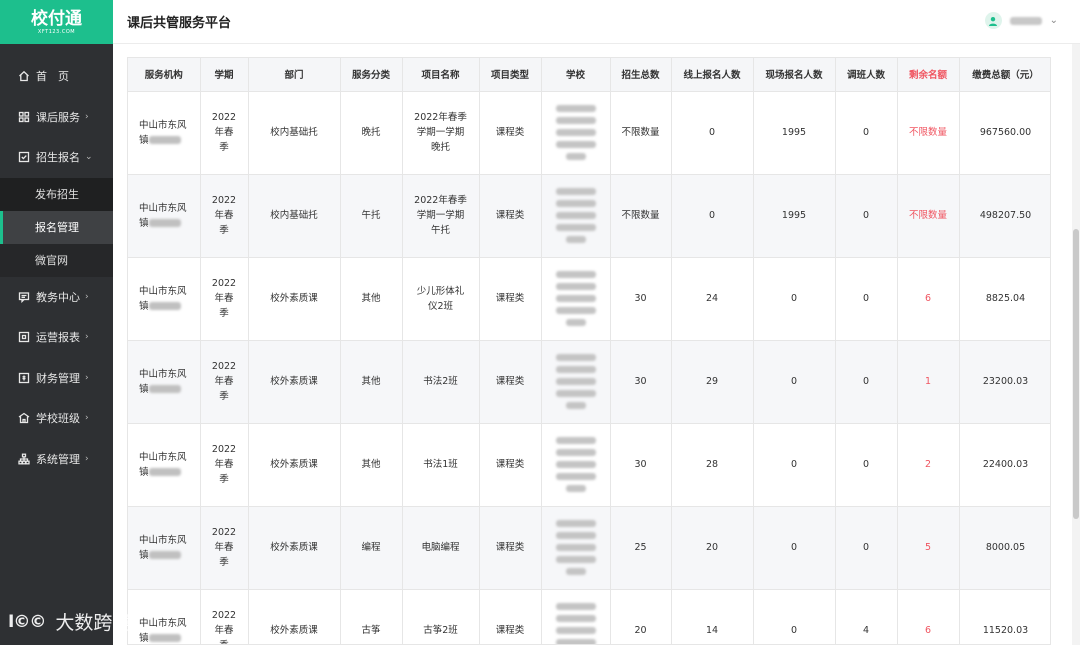  I want to click on page-scrollbar, so click(1076, 344).